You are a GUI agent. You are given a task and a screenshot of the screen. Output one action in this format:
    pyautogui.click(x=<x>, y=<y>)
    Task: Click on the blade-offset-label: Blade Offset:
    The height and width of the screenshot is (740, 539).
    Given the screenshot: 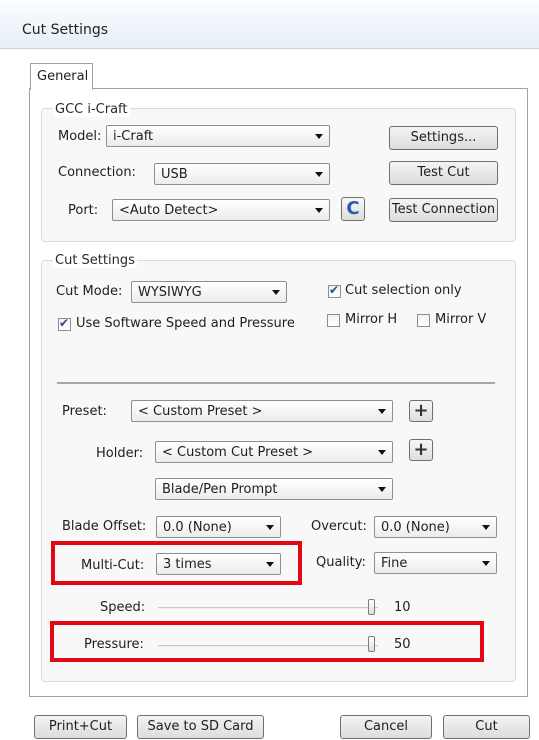 What is the action you would take?
    pyautogui.click(x=104, y=526)
    